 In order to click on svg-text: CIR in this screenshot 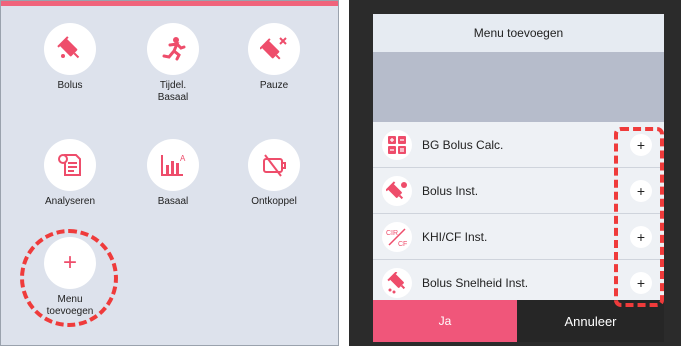, I will do `click(392, 233)`.